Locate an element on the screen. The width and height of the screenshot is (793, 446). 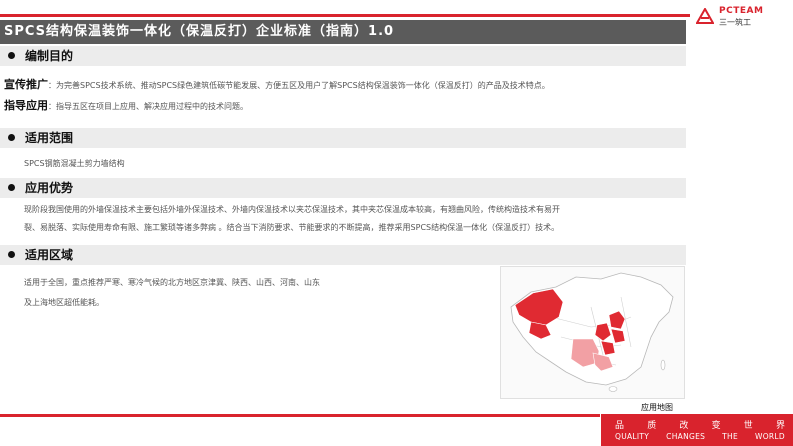
slogan-char: 变 is located at coordinates (716, 426).